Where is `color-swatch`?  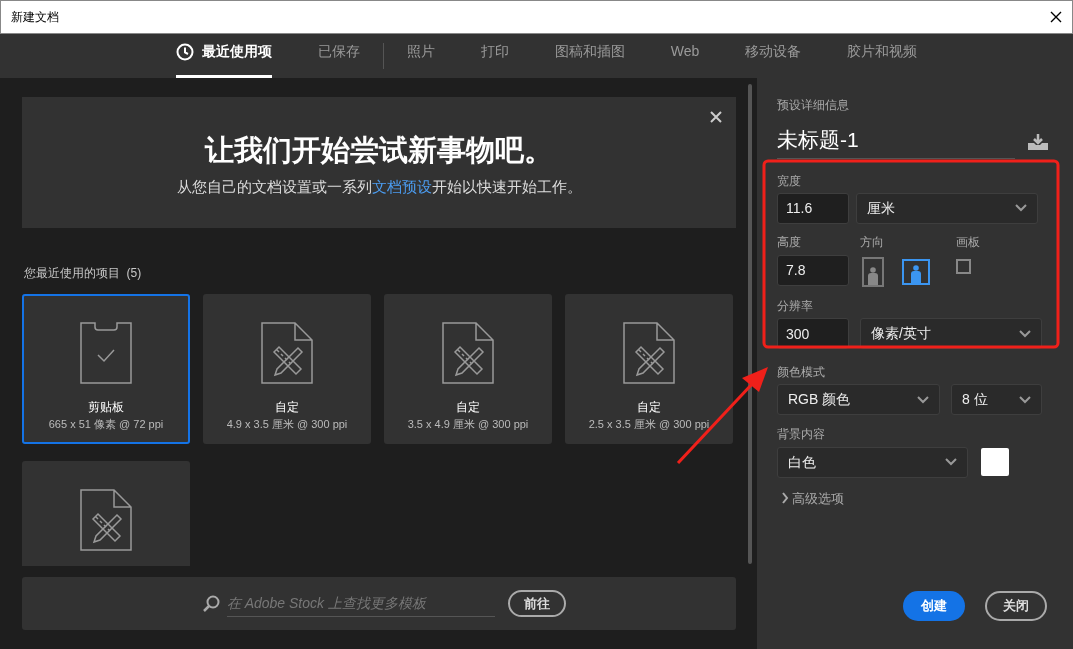
color-swatch is located at coordinates (995, 462).